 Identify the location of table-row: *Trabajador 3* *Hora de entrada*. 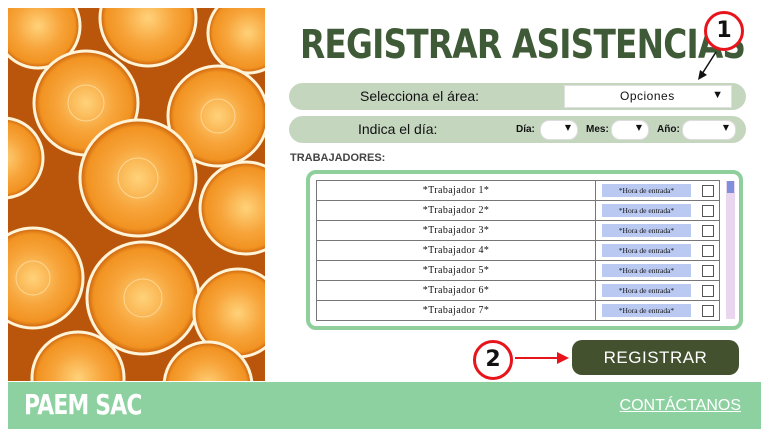
(518, 231).